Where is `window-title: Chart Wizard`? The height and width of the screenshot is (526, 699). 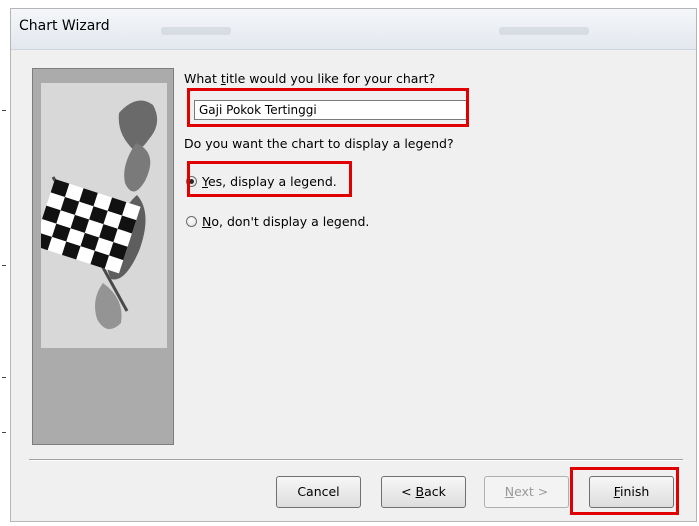 window-title: Chart Wizard is located at coordinates (64, 26).